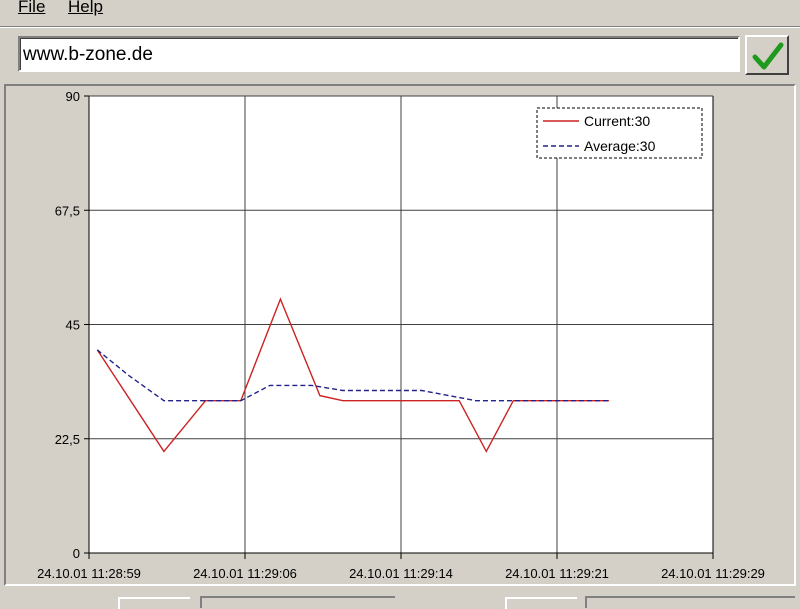 This screenshot has width=800, height=609. What do you see at coordinates (617, 121) in the screenshot?
I see `legend-label-1: Current:30` at bounding box center [617, 121].